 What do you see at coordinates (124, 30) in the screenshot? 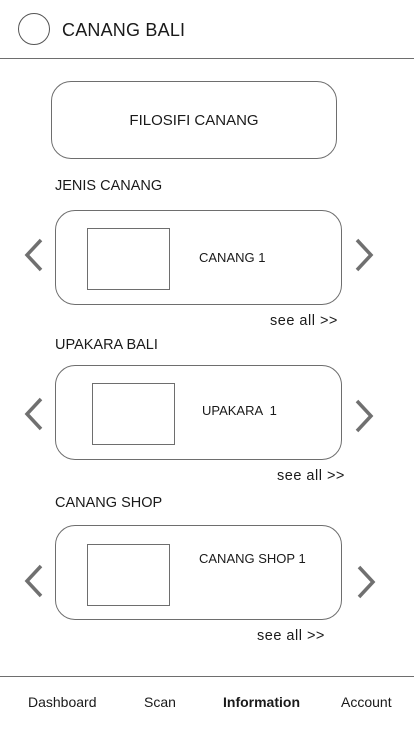
I see `app-title: CANANG BALI` at bounding box center [124, 30].